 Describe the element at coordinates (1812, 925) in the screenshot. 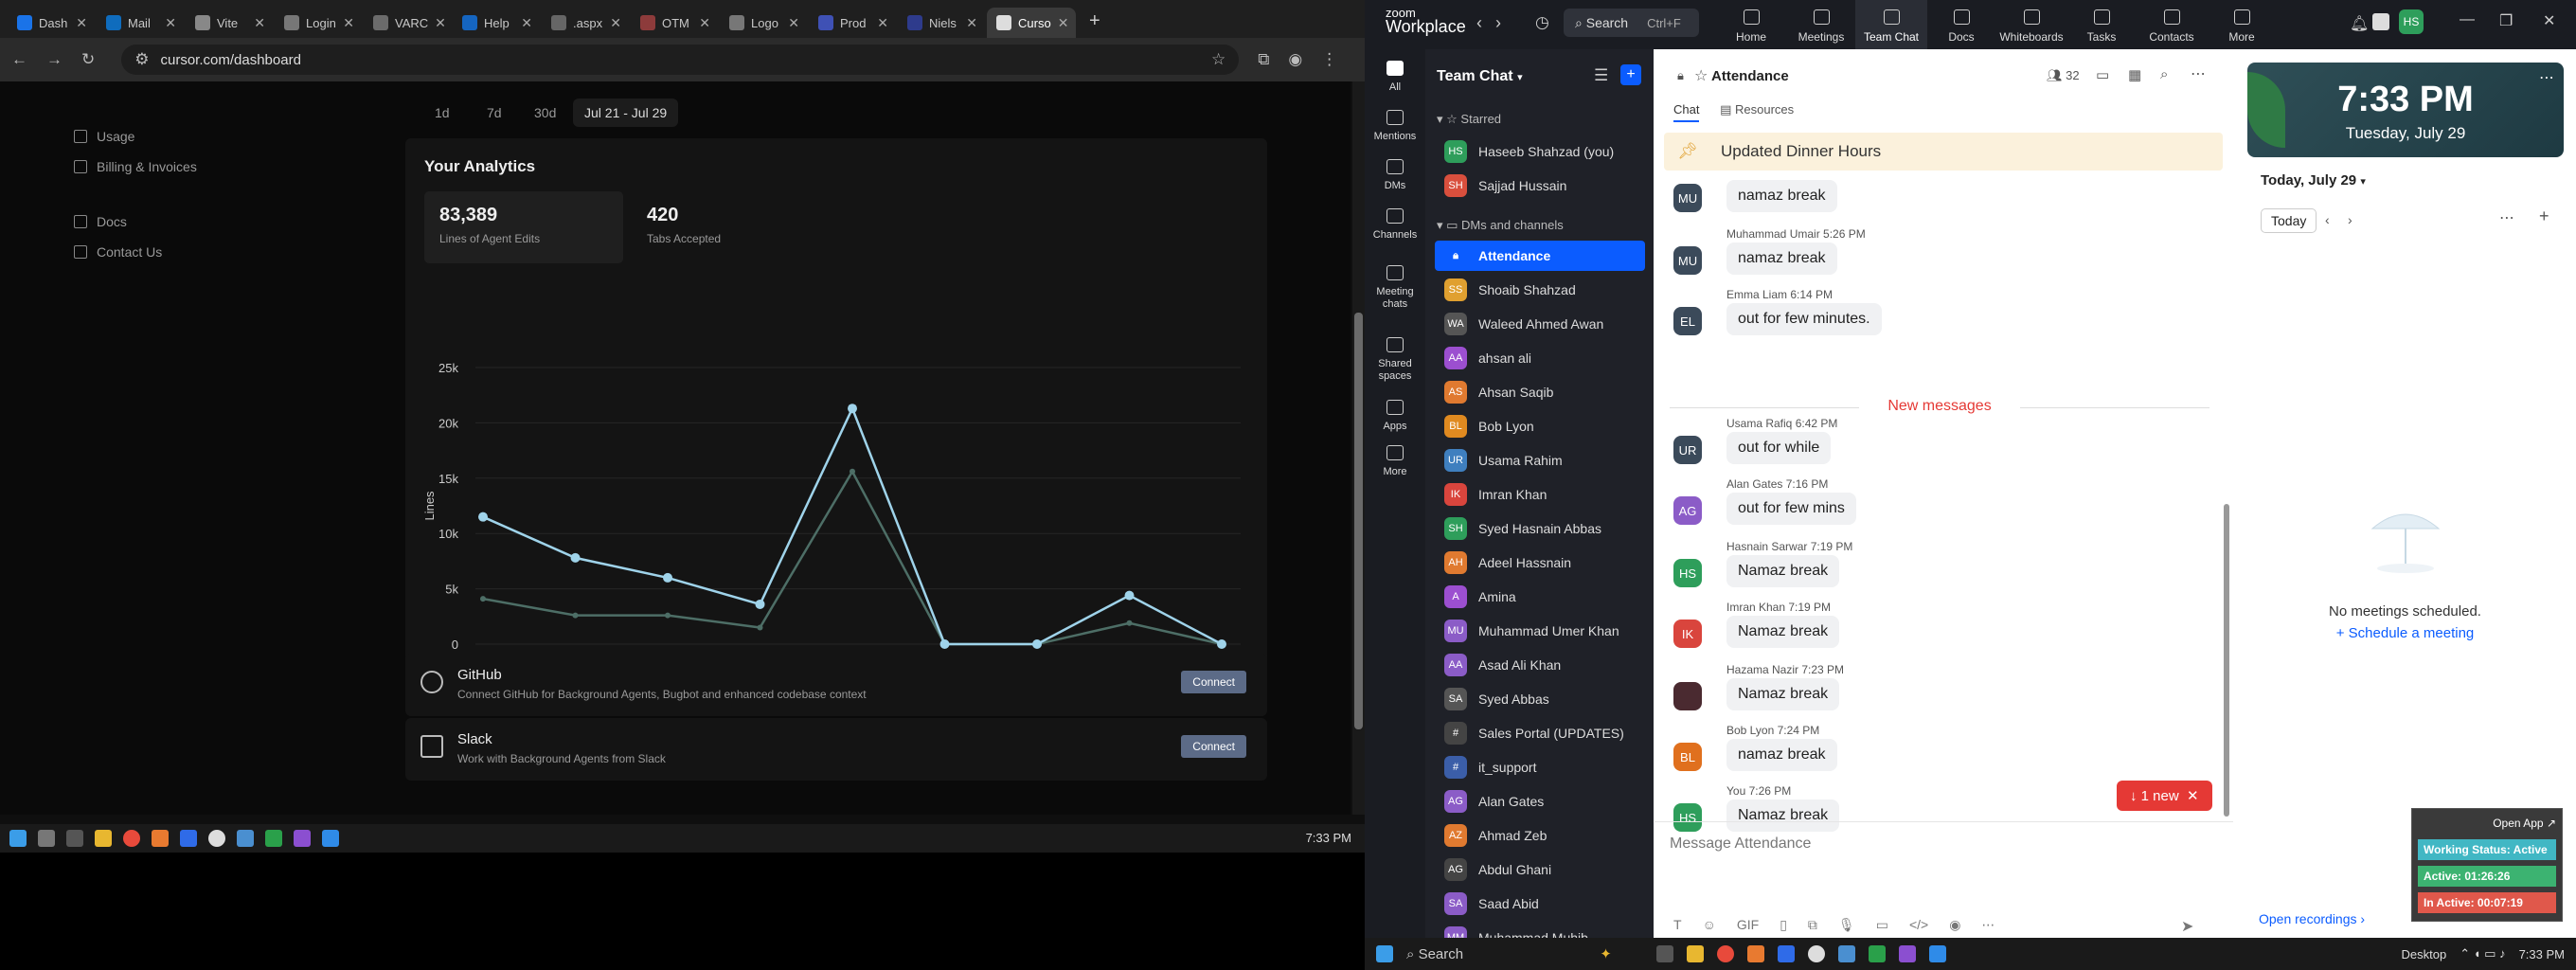

I see `screenshot-icon: ⧉` at that location.